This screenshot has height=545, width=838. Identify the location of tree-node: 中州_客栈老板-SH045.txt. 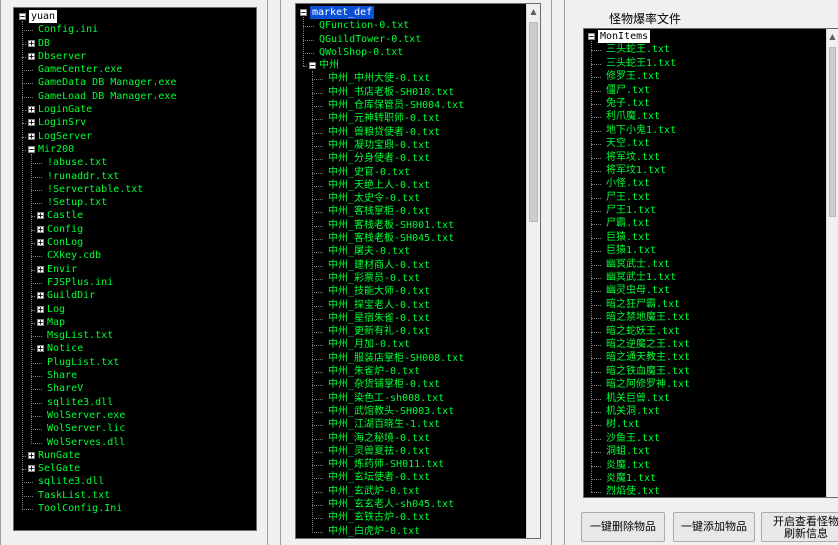
(418, 238).